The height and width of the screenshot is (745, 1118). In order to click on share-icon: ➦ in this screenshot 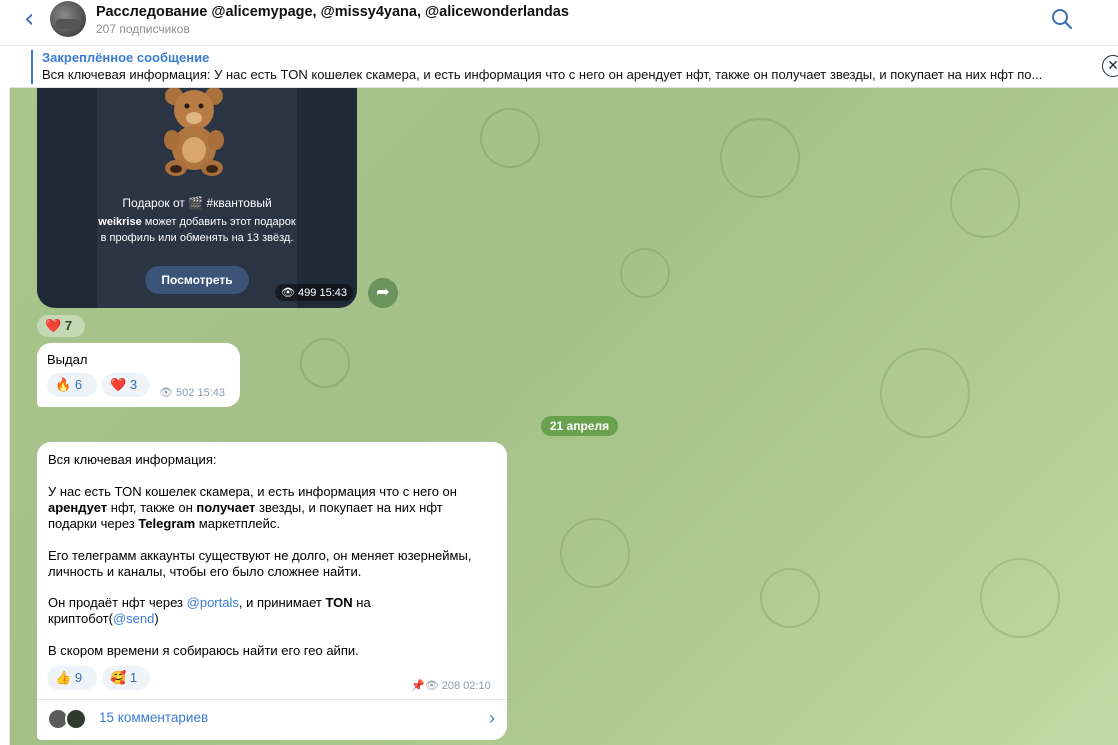, I will do `click(383, 293)`.